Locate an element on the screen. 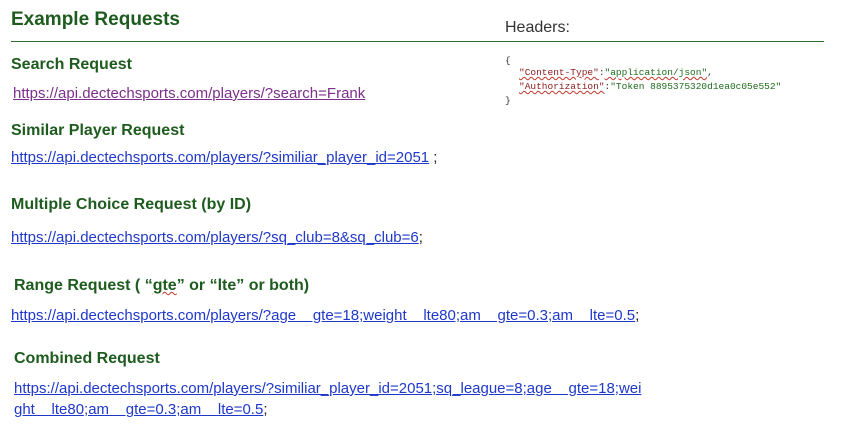 The image size is (850, 447). similar-request-heading: Similar Player Request is located at coordinates (98, 130).